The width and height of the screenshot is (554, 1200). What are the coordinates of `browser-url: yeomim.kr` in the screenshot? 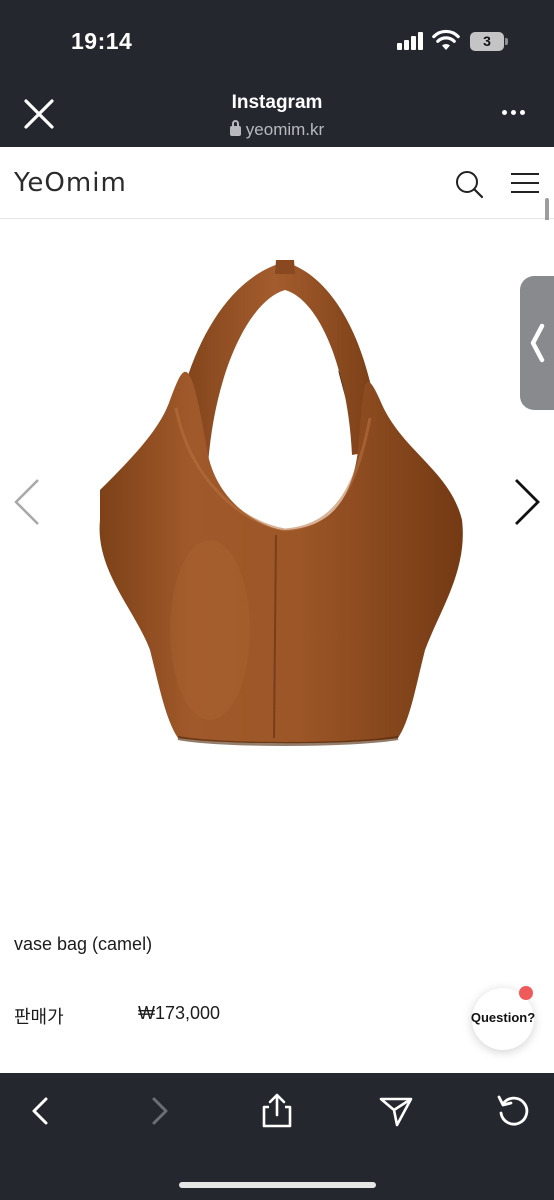 It's located at (277, 130).